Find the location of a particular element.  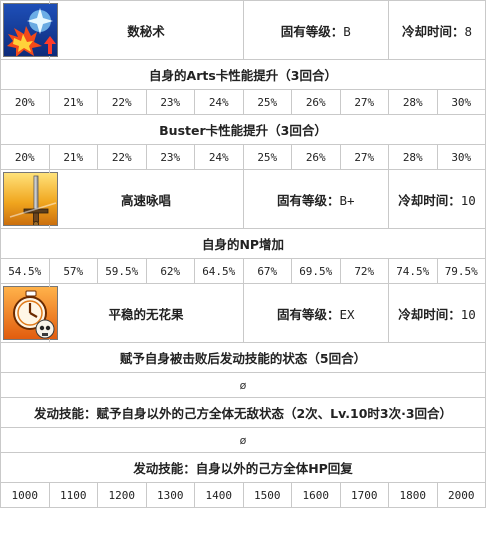

skill-rank: 固有等级：B+ is located at coordinates (315, 199).